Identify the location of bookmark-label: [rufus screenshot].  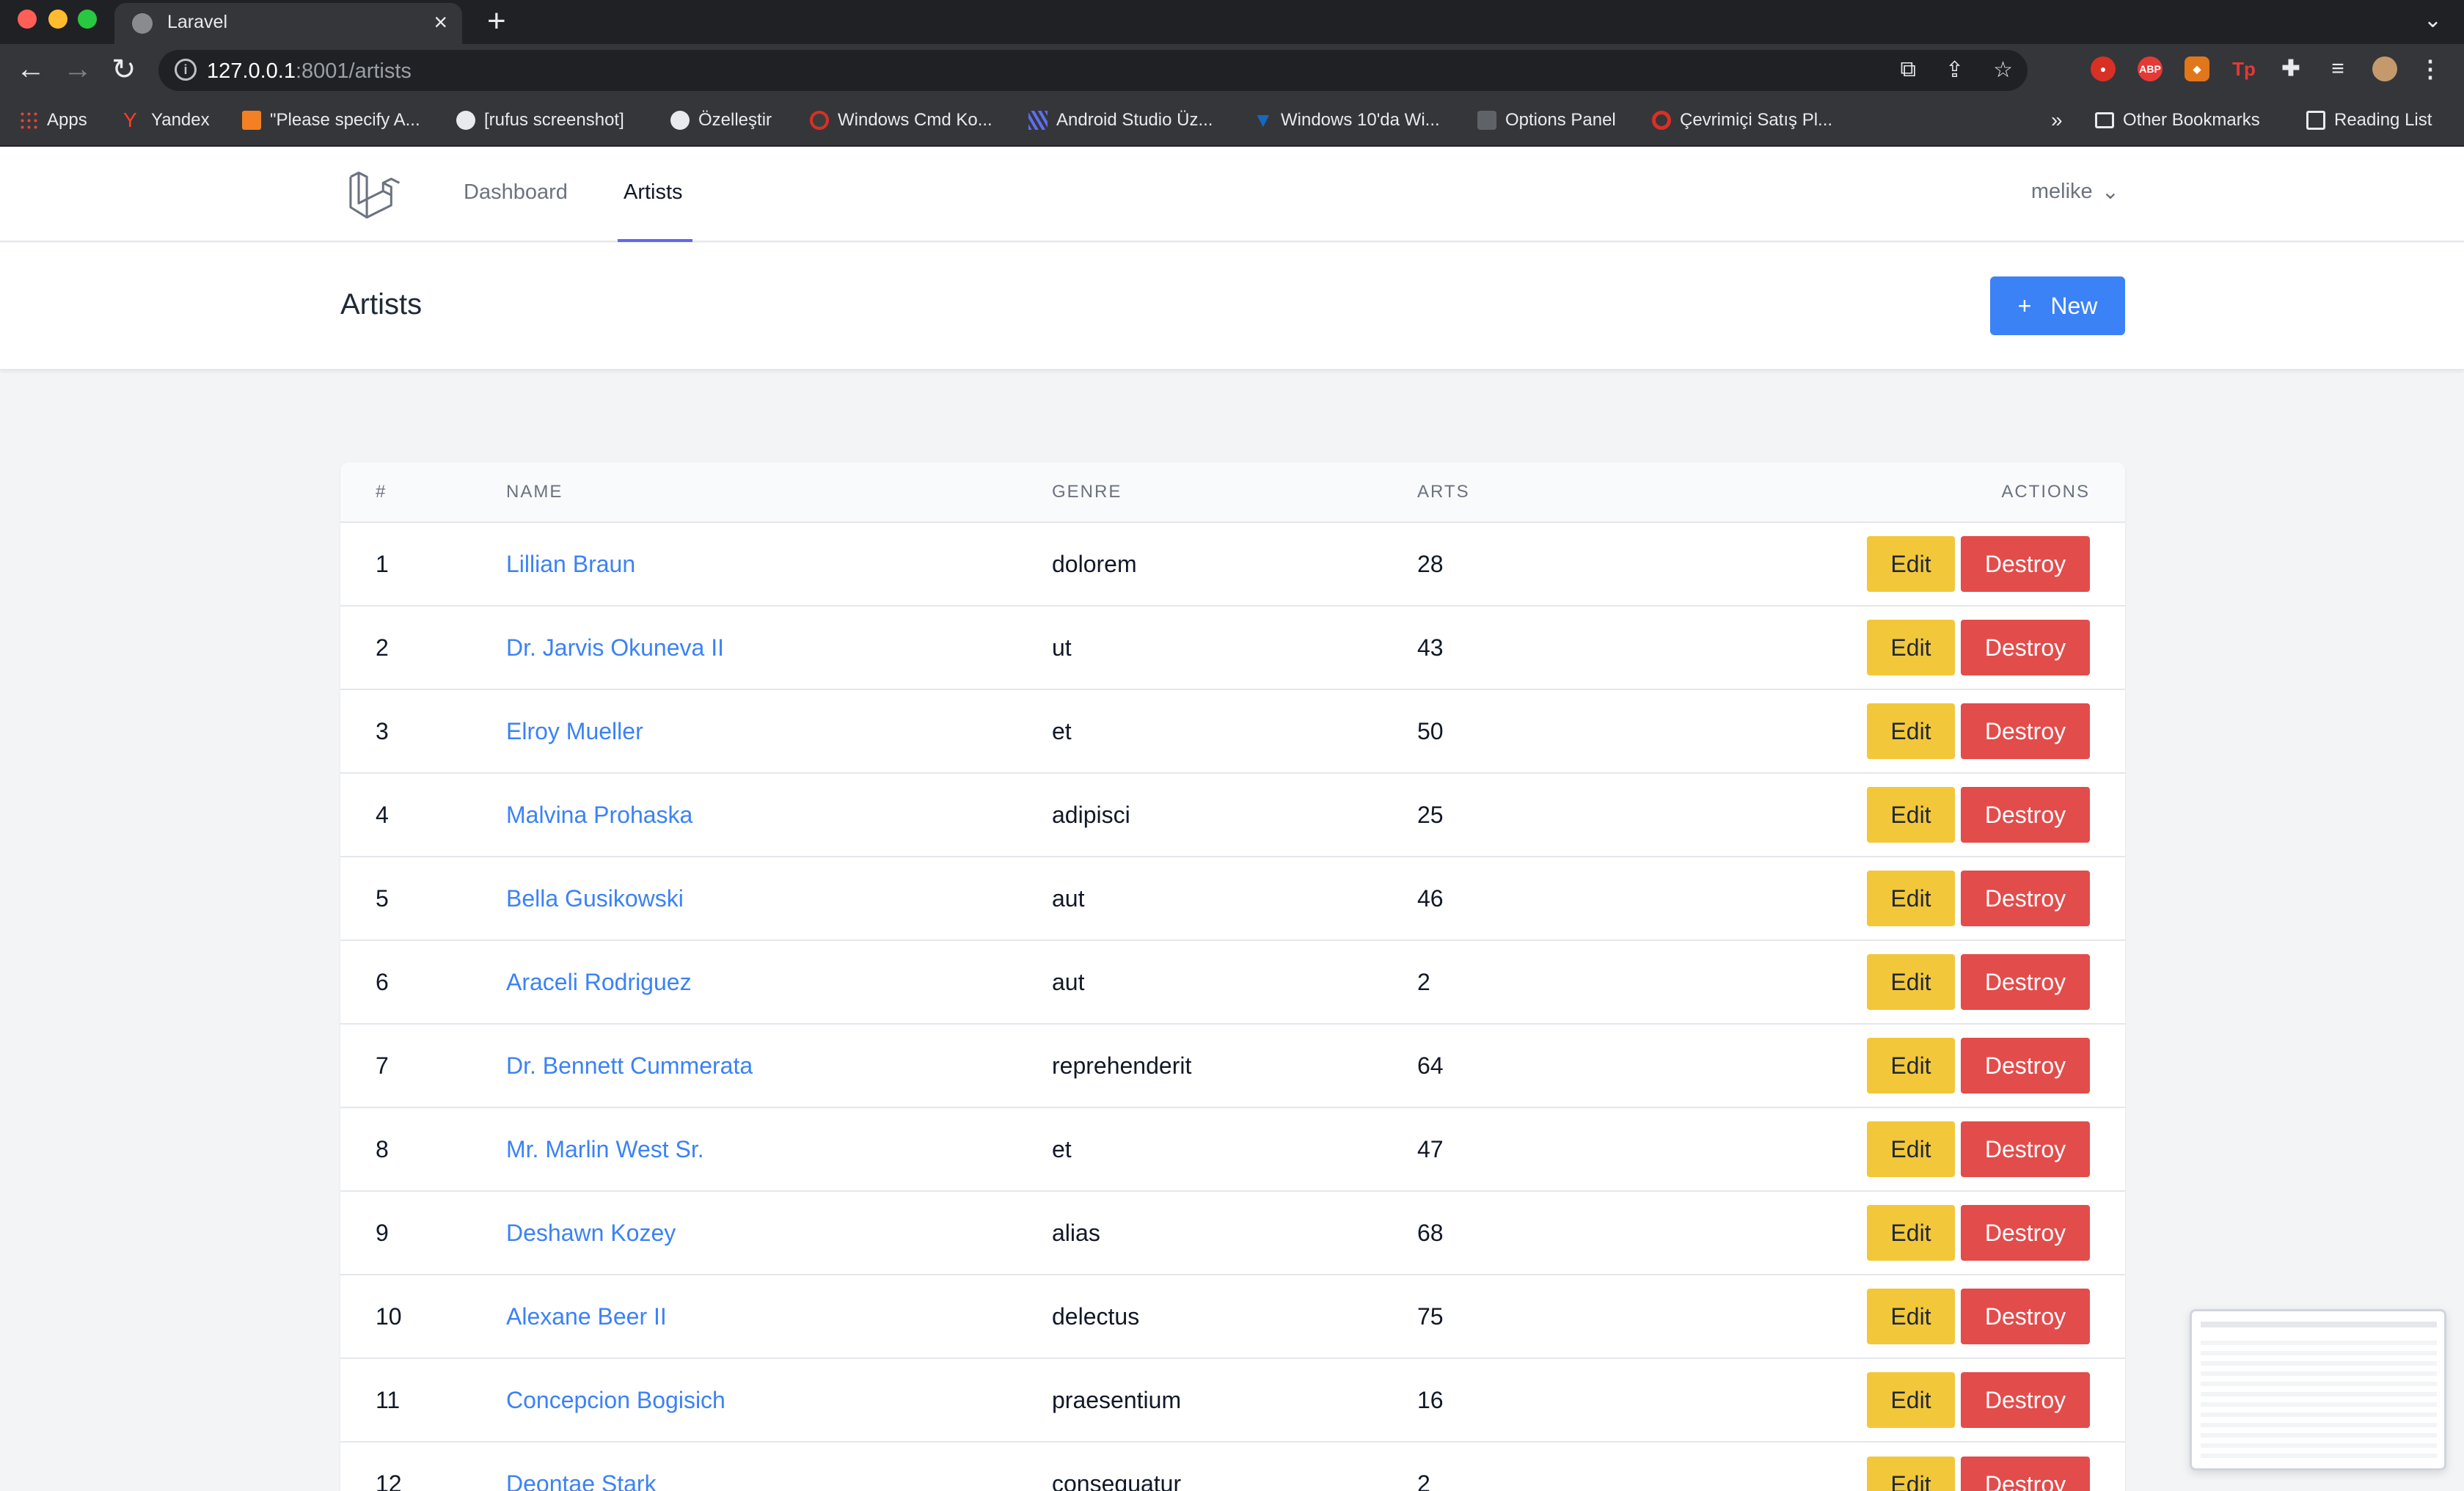
(554, 120).